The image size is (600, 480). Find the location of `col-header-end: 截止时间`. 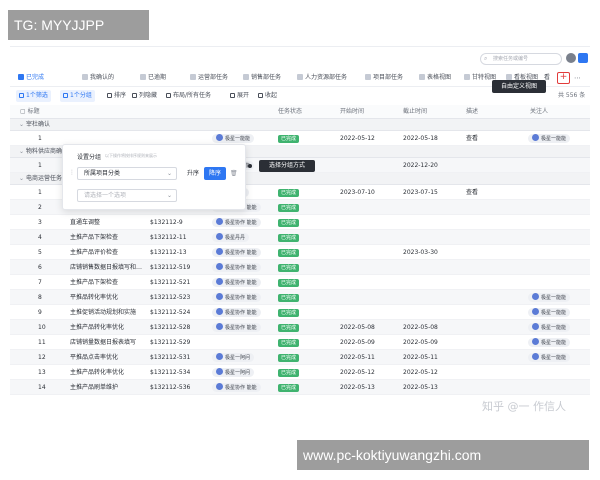

col-header-end: 截止时间 is located at coordinates (415, 112).